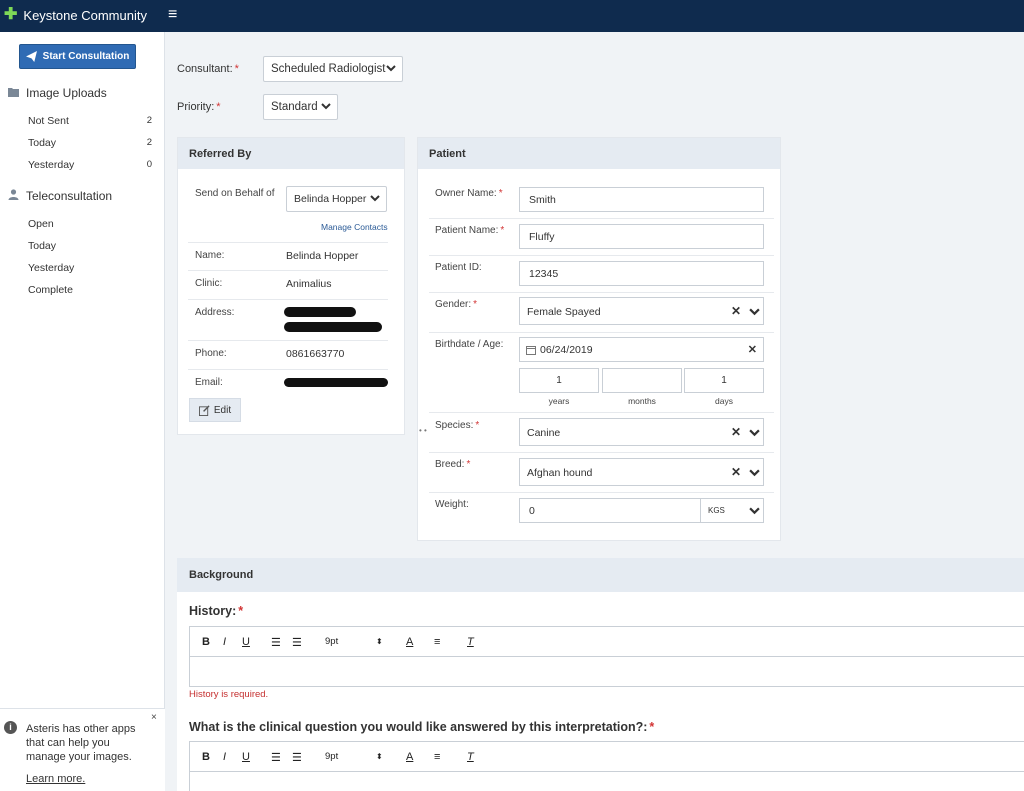  Describe the element at coordinates (149, 120) in the screenshot. I see `sidebar-item-count: 2` at that location.